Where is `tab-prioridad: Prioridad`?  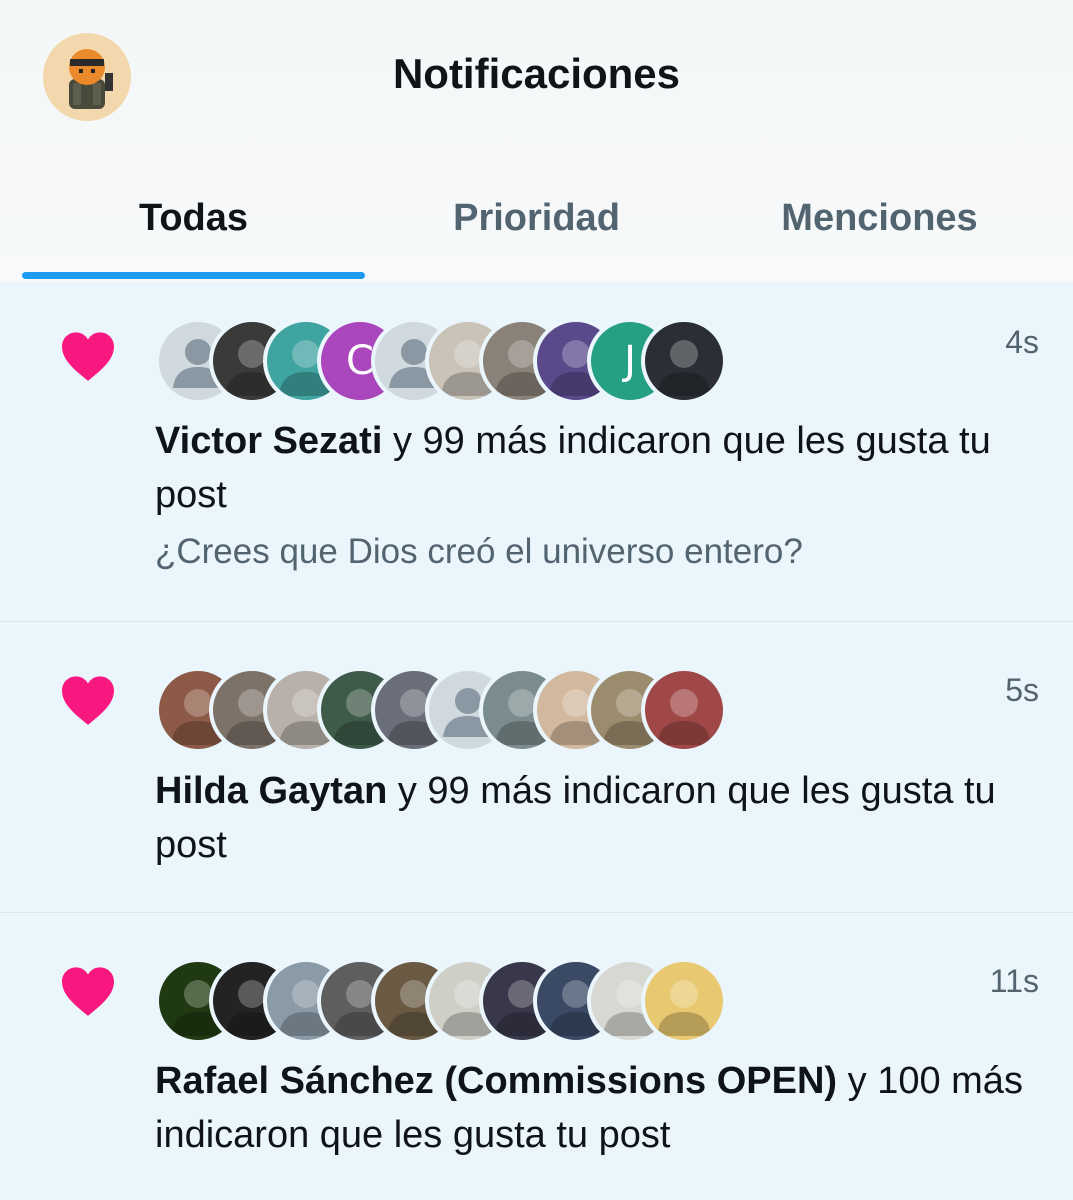
tab-prioridad: Prioridad is located at coordinates (536, 221).